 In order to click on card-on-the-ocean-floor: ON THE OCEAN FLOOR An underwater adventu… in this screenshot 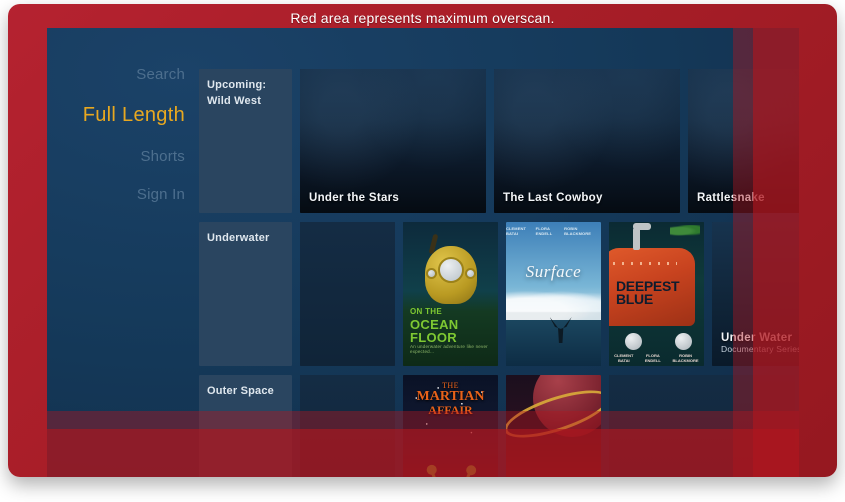, I will do `click(450, 294)`.